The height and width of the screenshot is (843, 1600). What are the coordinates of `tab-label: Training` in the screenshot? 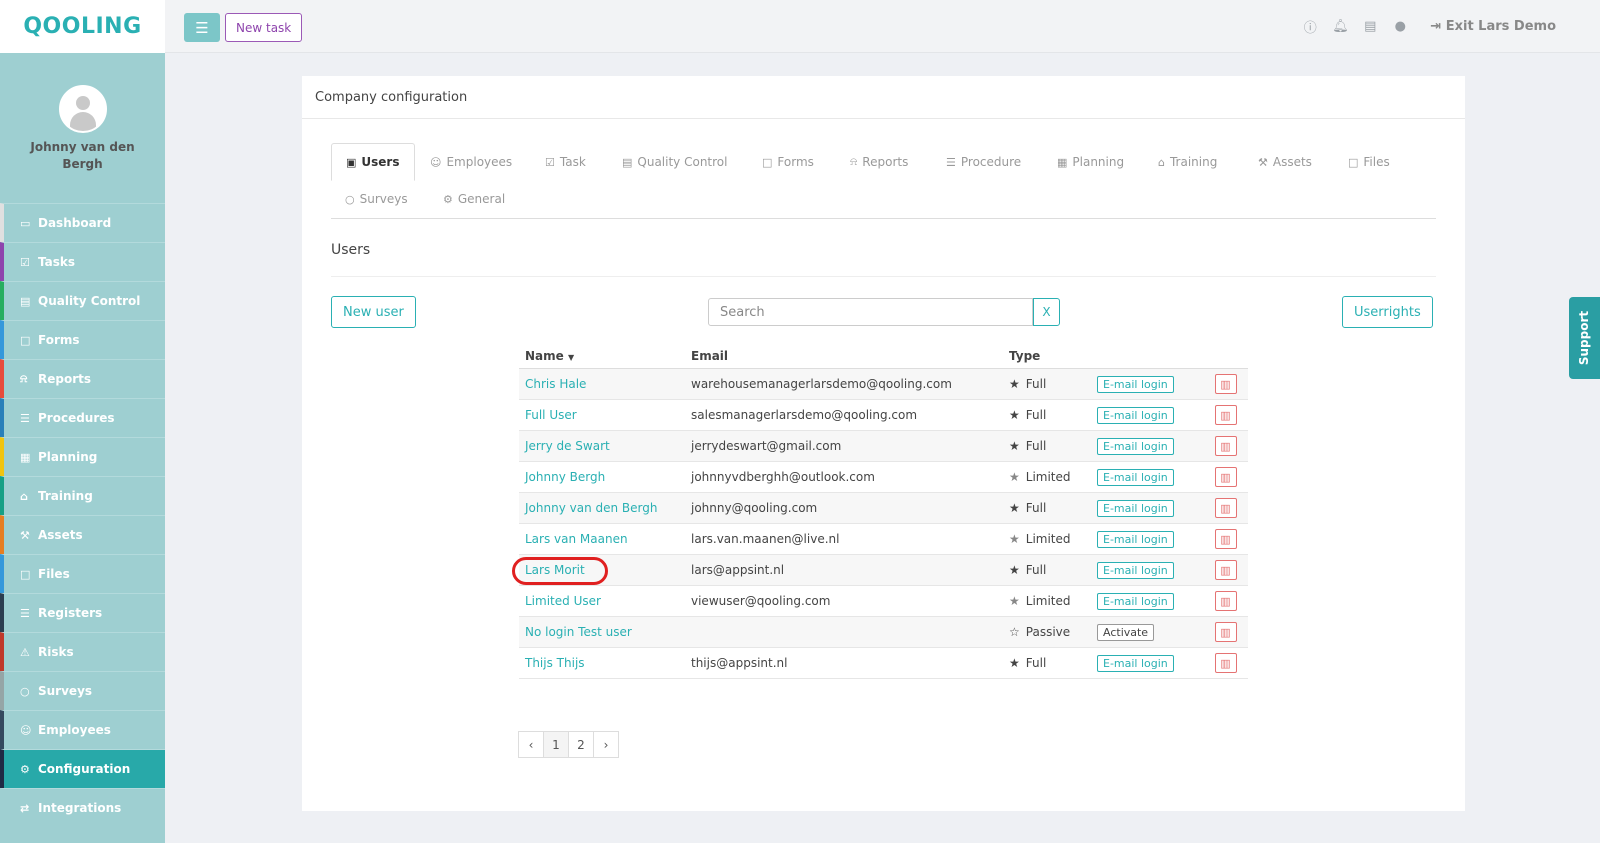 It's located at (1193, 162).